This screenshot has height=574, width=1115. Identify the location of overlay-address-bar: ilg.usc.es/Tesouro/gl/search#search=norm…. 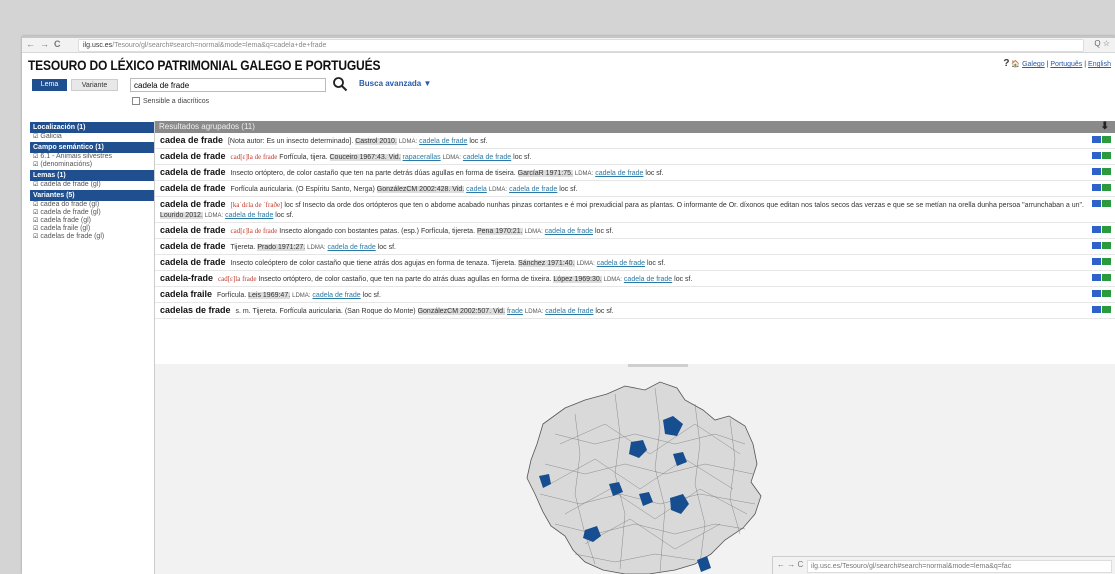
(959, 566).